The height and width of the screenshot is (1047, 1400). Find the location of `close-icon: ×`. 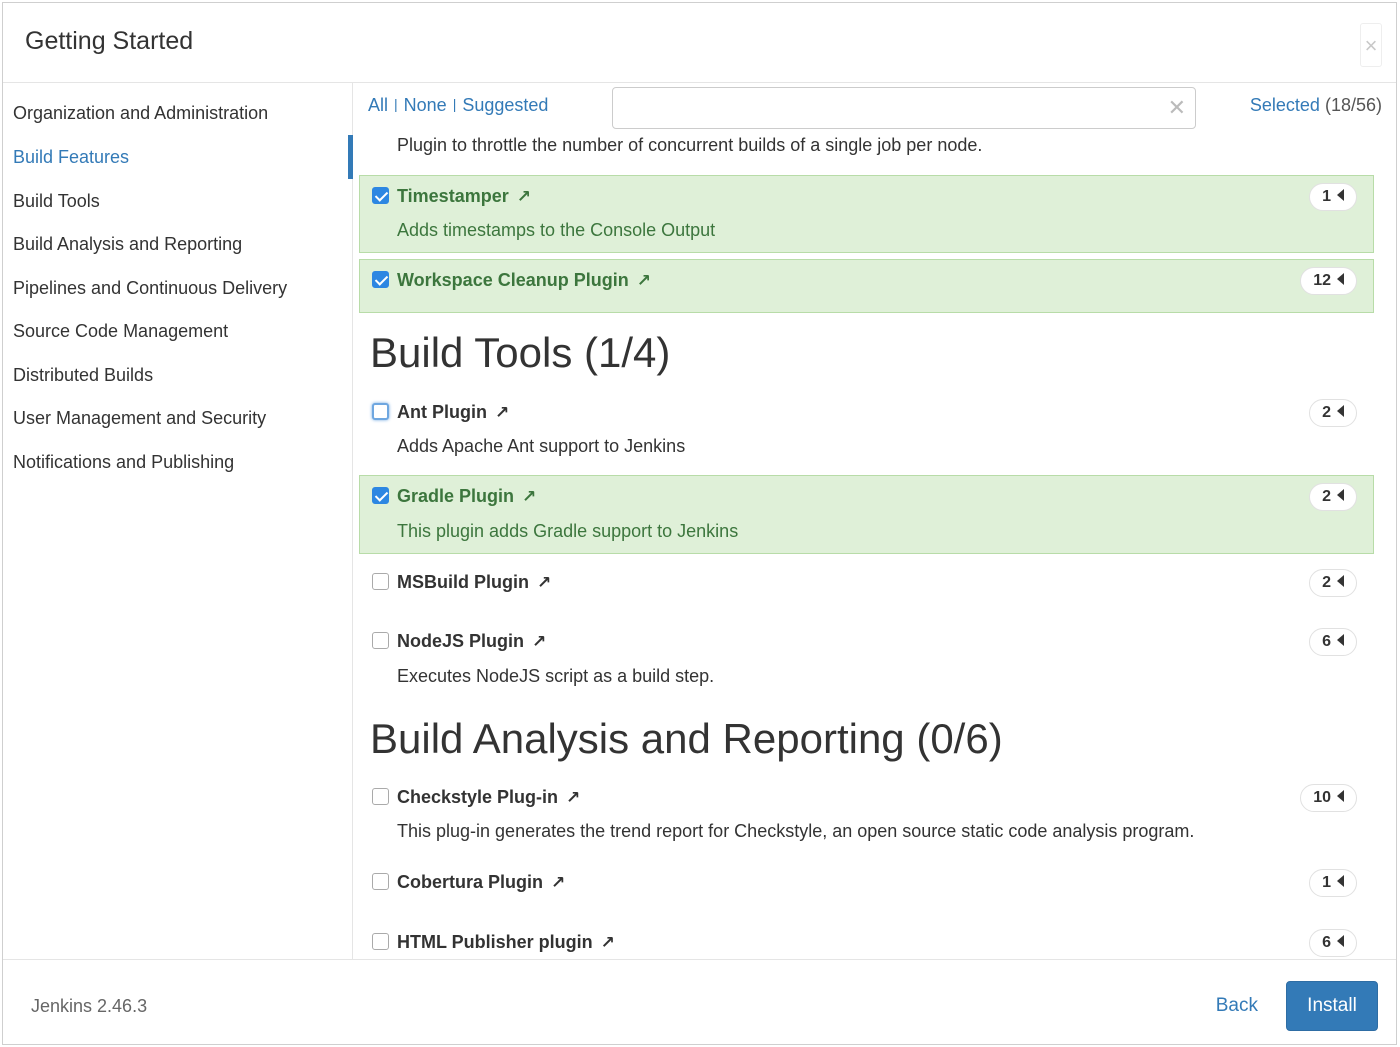

close-icon: × is located at coordinates (1371, 45).